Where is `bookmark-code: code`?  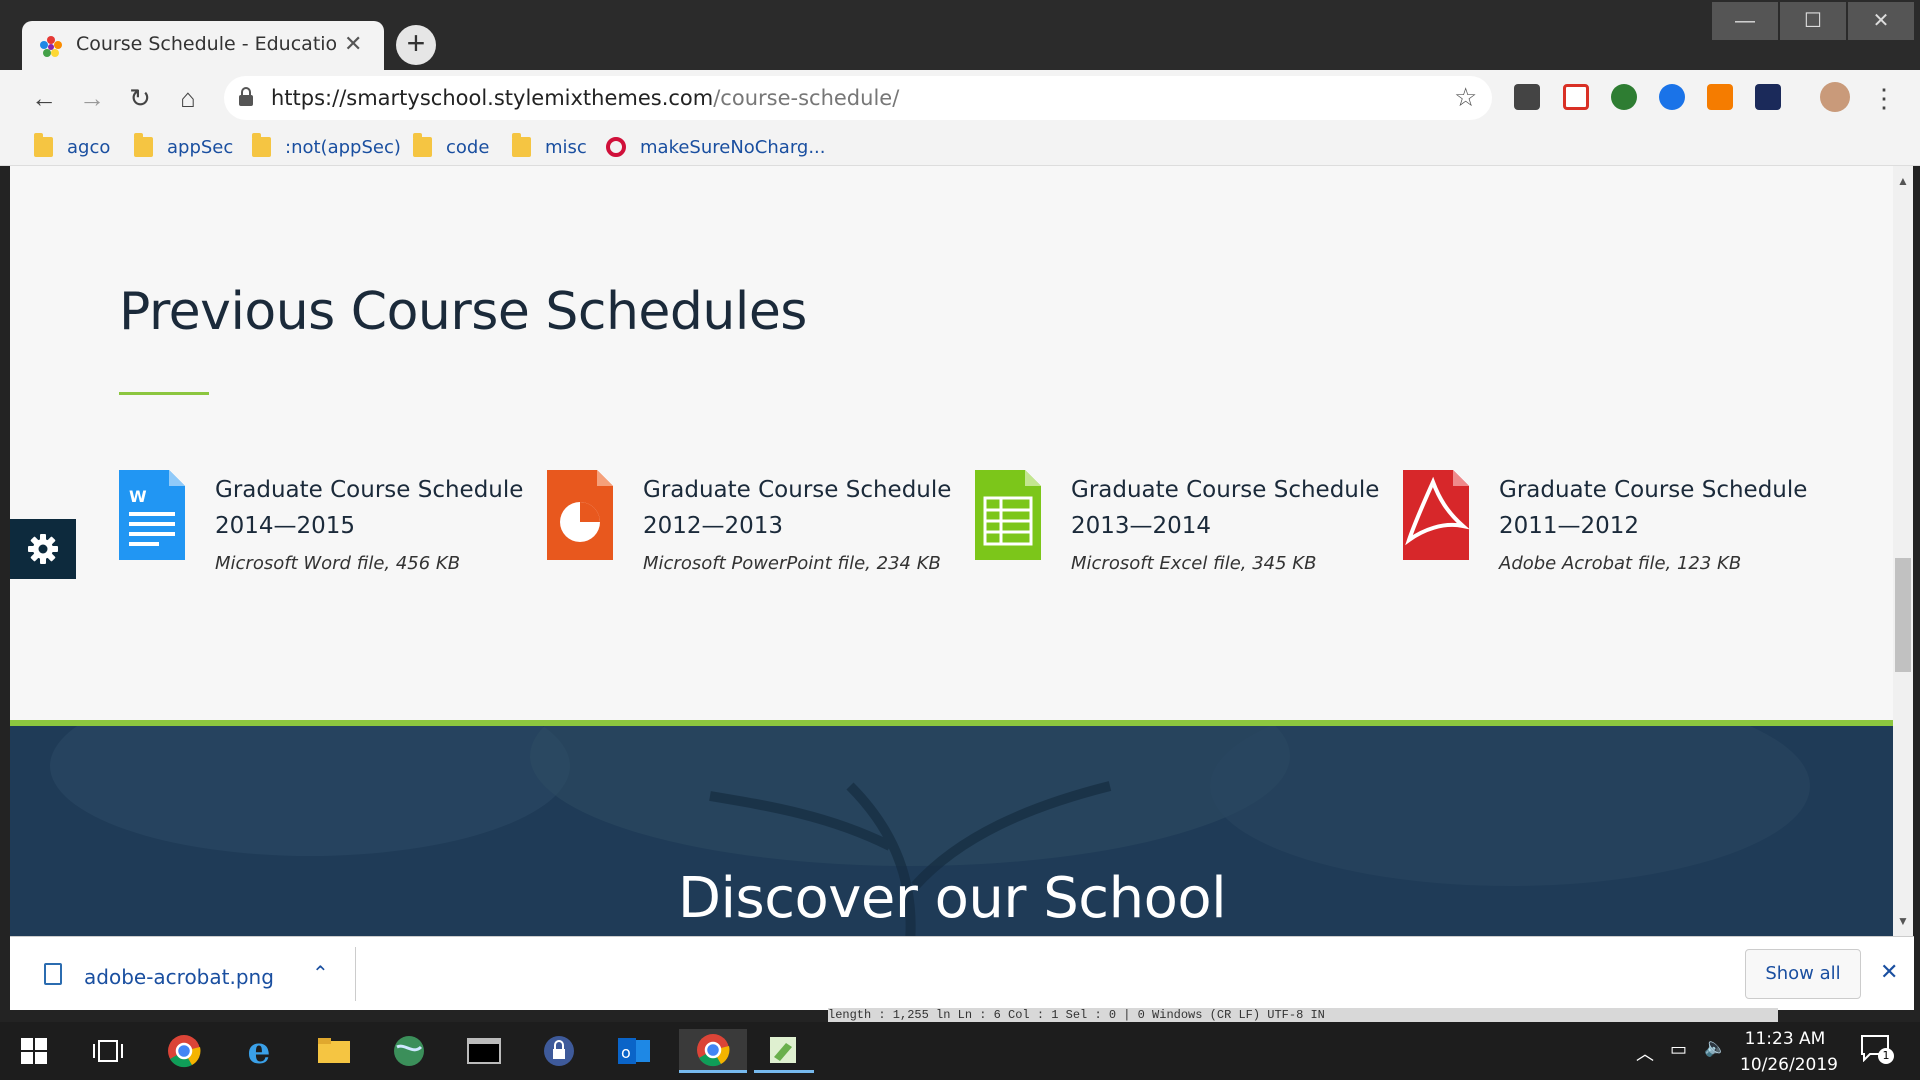 bookmark-code: code is located at coordinates (451, 146).